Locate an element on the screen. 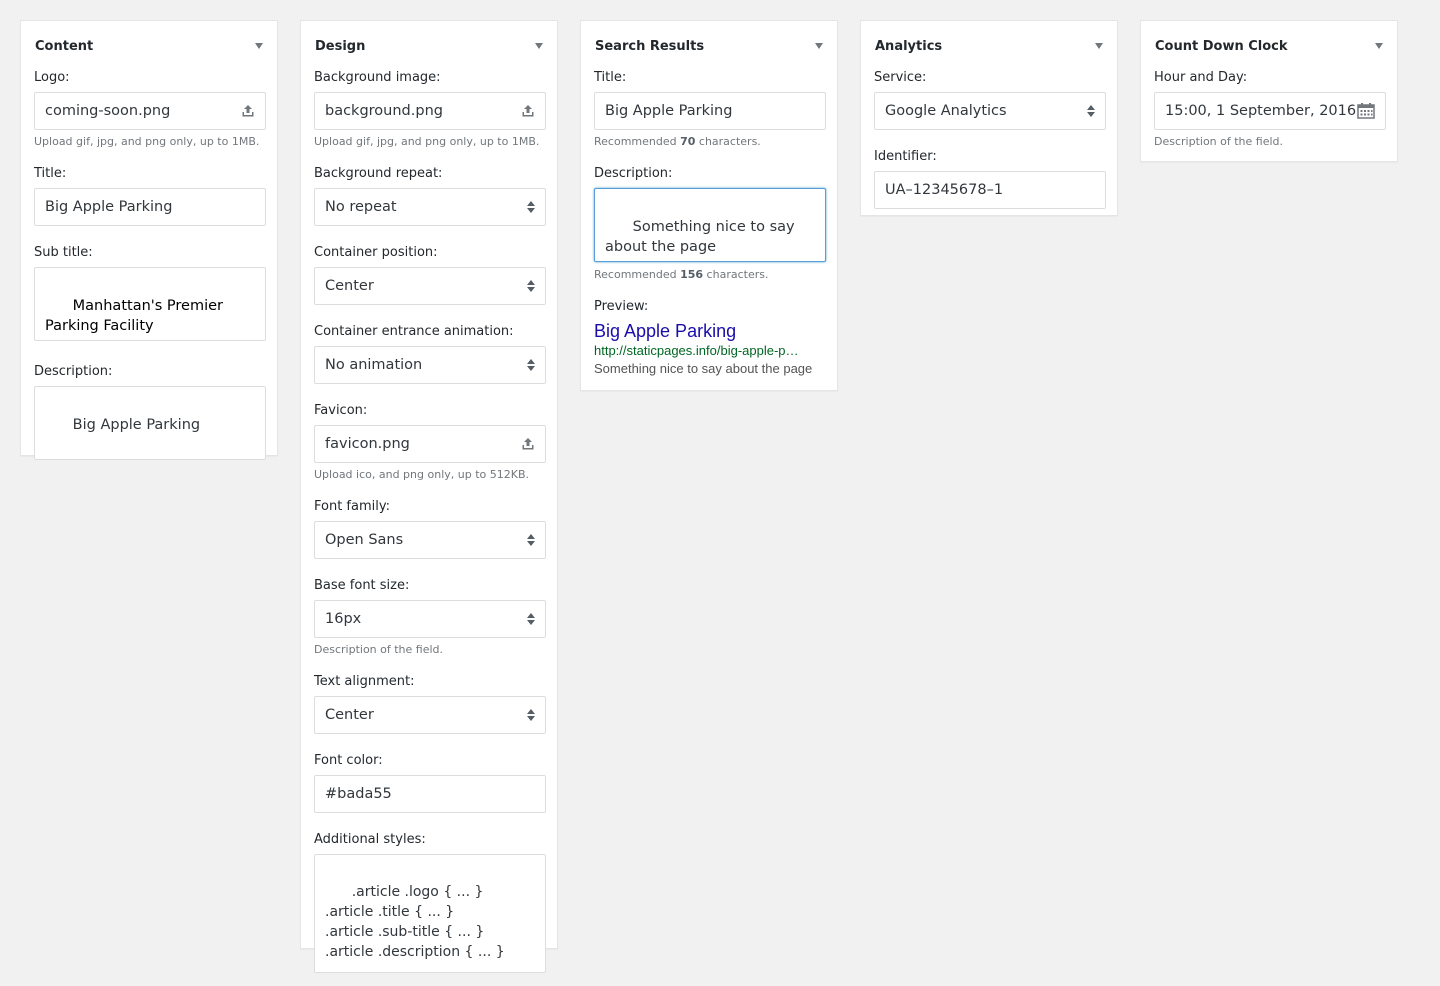 The height and width of the screenshot is (986, 1440). service-label: Service: is located at coordinates (900, 77).